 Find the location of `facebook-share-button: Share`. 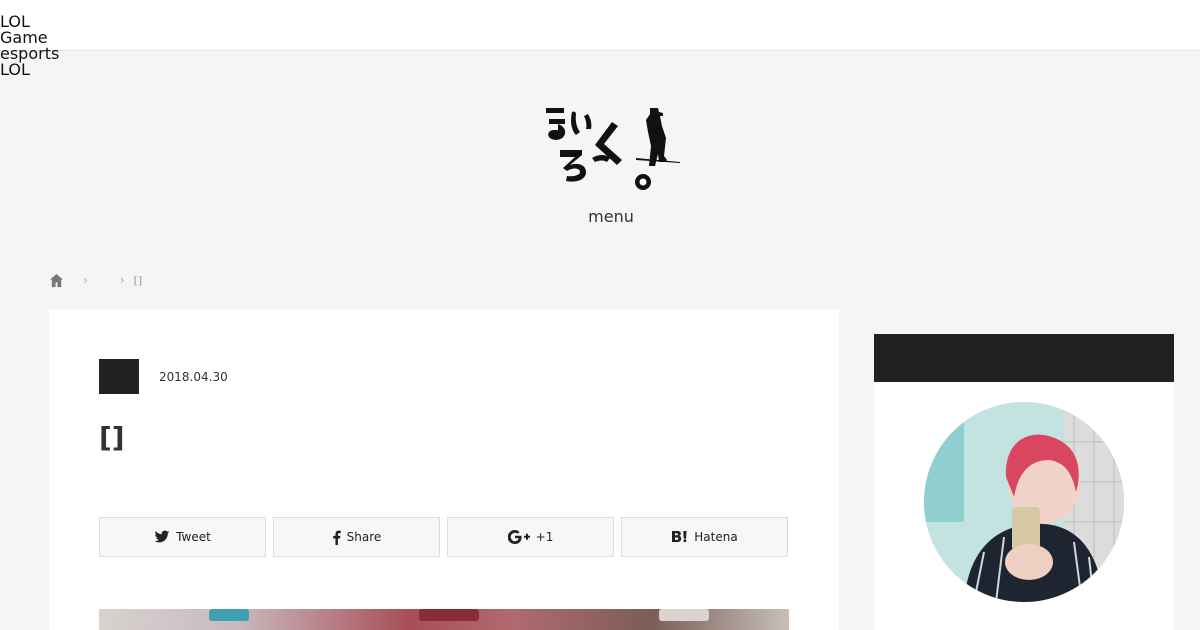

facebook-share-button: Share is located at coordinates (356, 537).